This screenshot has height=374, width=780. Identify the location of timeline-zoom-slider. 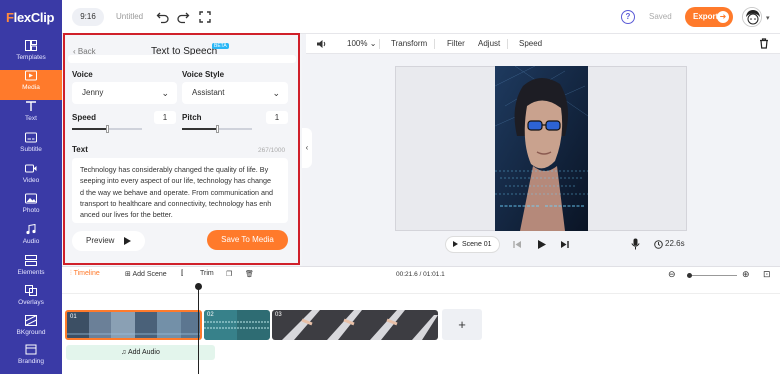
(712, 275).